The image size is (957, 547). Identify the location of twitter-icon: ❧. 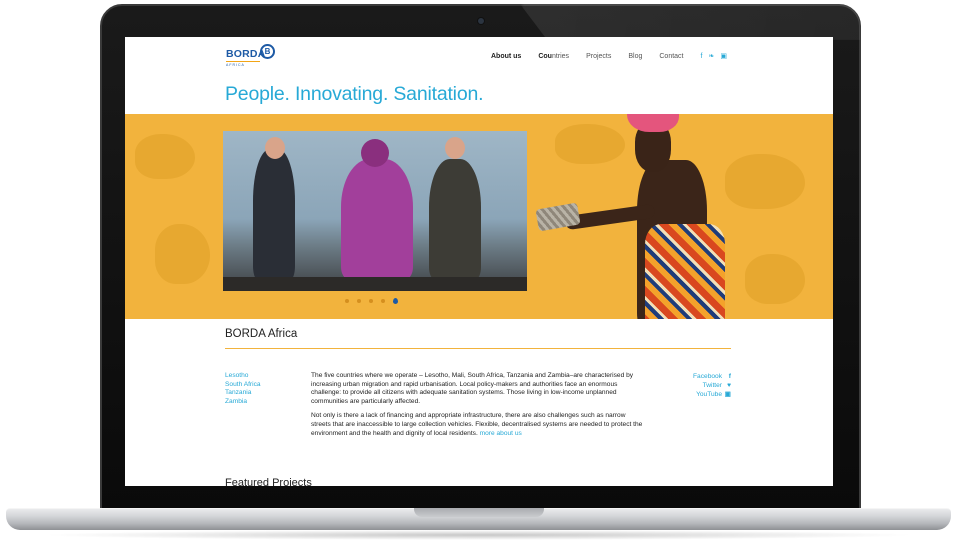
(711, 56).